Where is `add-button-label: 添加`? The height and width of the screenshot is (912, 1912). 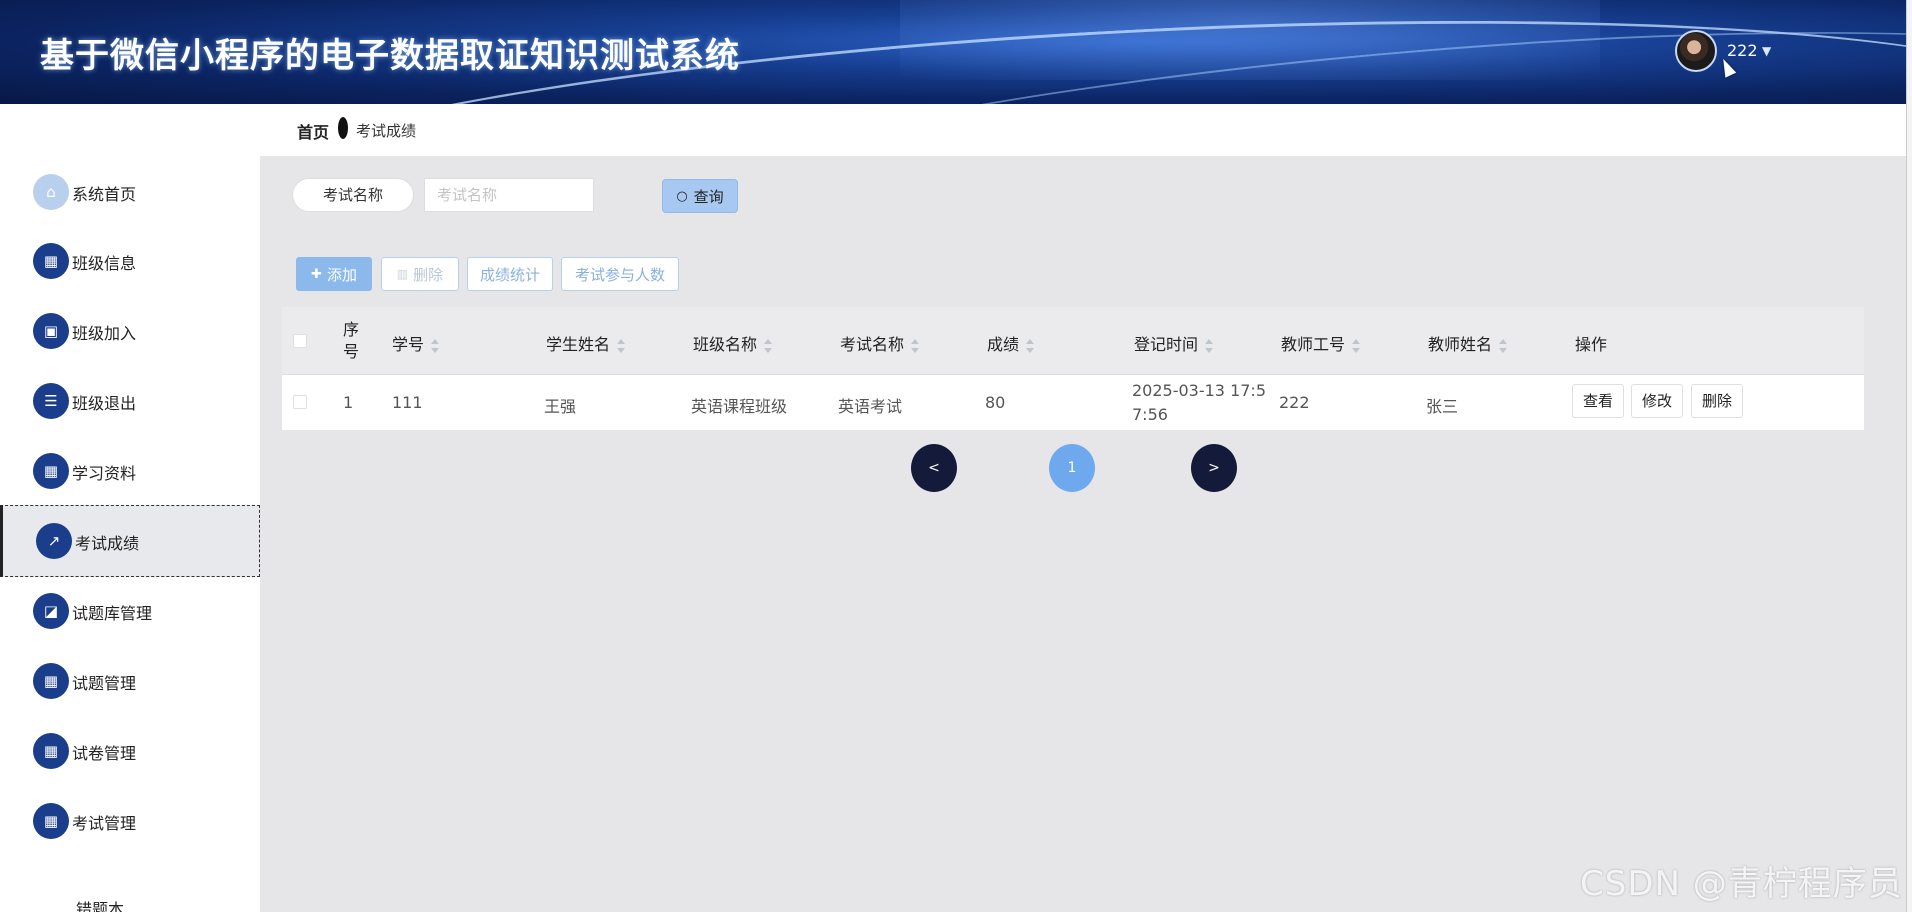 add-button-label: 添加 is located at coordinates (341, 274).